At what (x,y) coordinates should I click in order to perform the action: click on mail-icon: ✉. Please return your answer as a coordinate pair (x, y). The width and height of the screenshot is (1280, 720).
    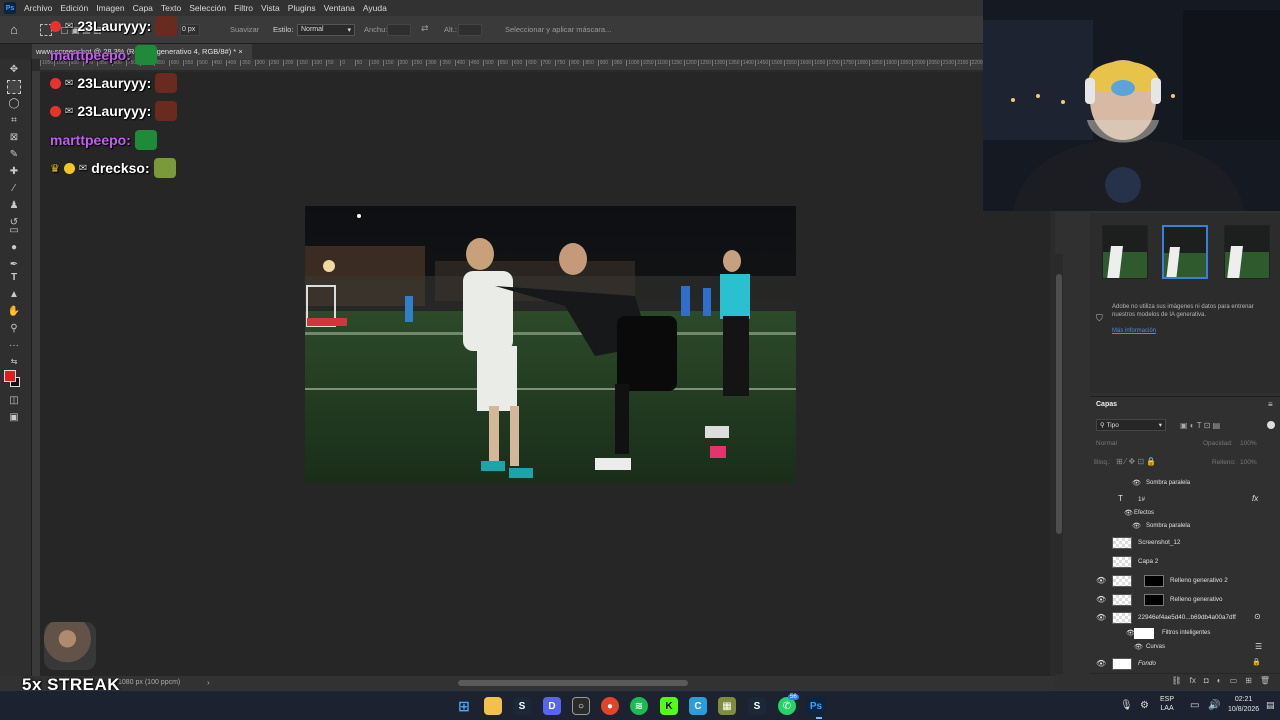
    Looking at the image, I should click on (69, 26).